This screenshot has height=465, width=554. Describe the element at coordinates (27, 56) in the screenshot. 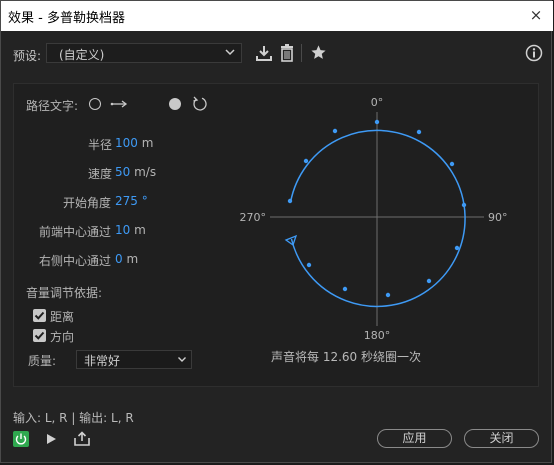

I see `preset-label: 预设:` at that location.